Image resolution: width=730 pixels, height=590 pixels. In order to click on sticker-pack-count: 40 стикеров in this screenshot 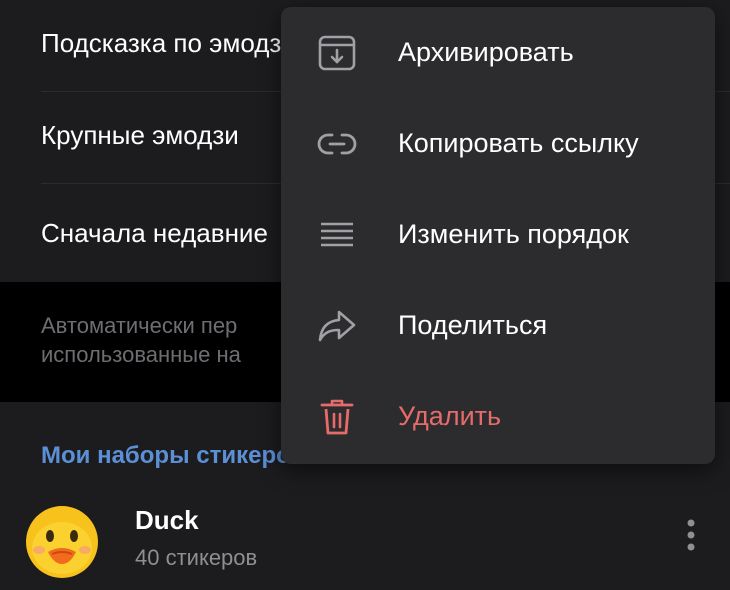, I will do `click(196, 557)`.